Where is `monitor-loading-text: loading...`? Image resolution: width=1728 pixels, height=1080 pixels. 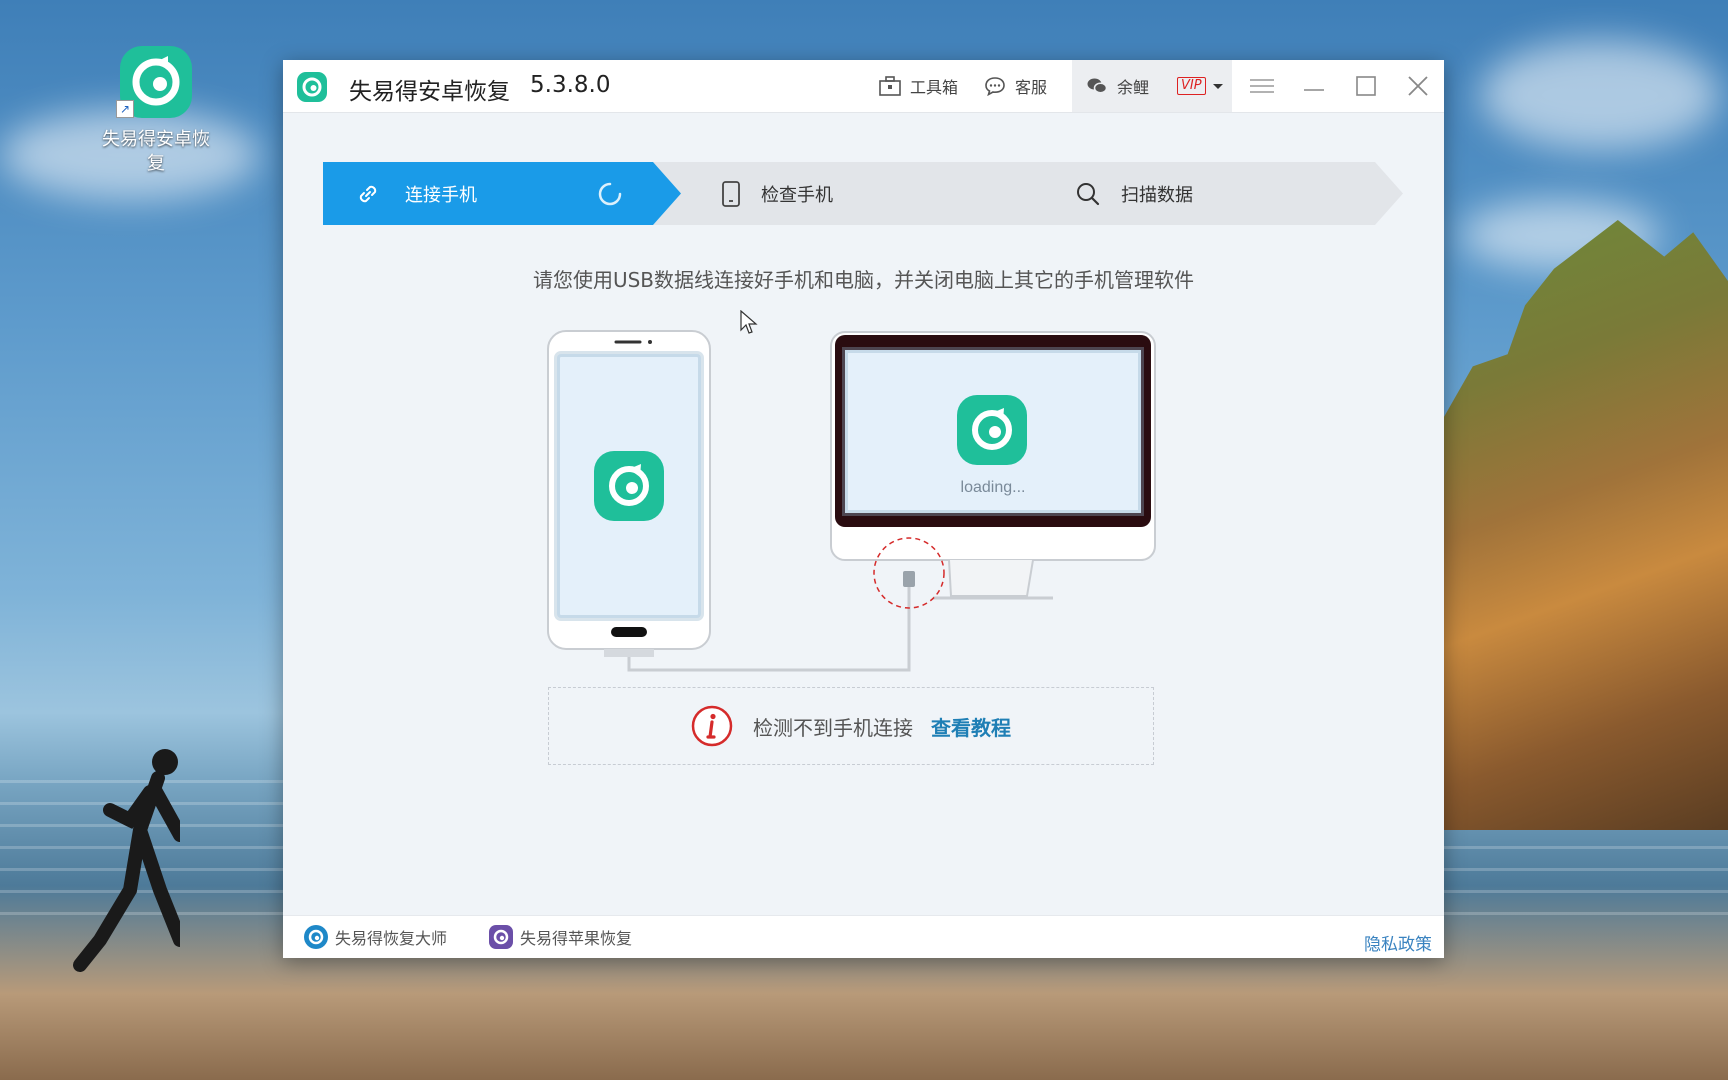
monitor-loading-text: loading... is located at coordinates (993, 487).